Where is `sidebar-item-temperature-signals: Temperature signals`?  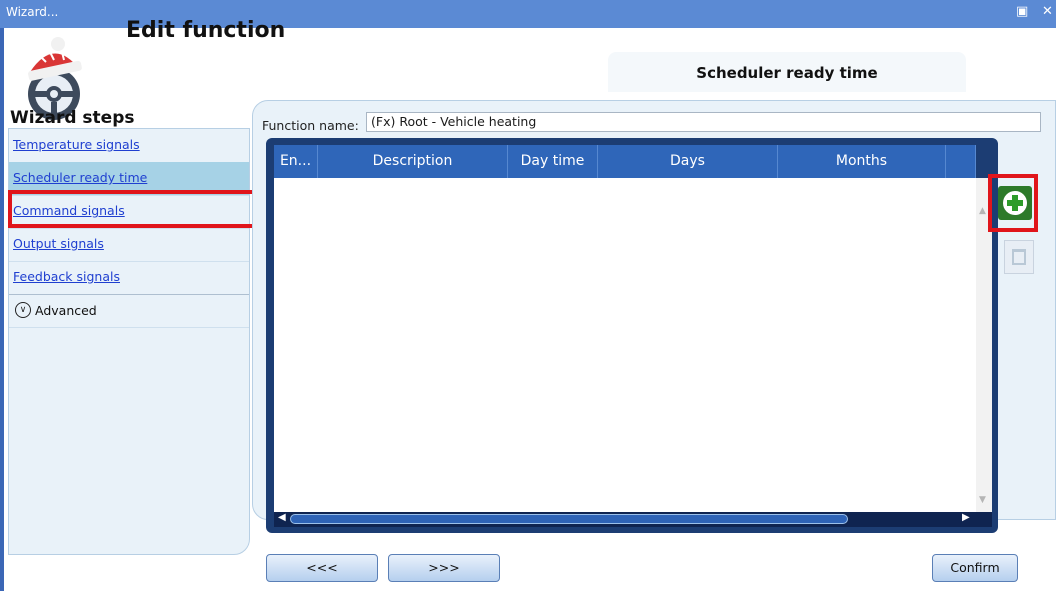
sidebar-item-temperature-signals: Temperature signals is located at coordinates (129, 146).